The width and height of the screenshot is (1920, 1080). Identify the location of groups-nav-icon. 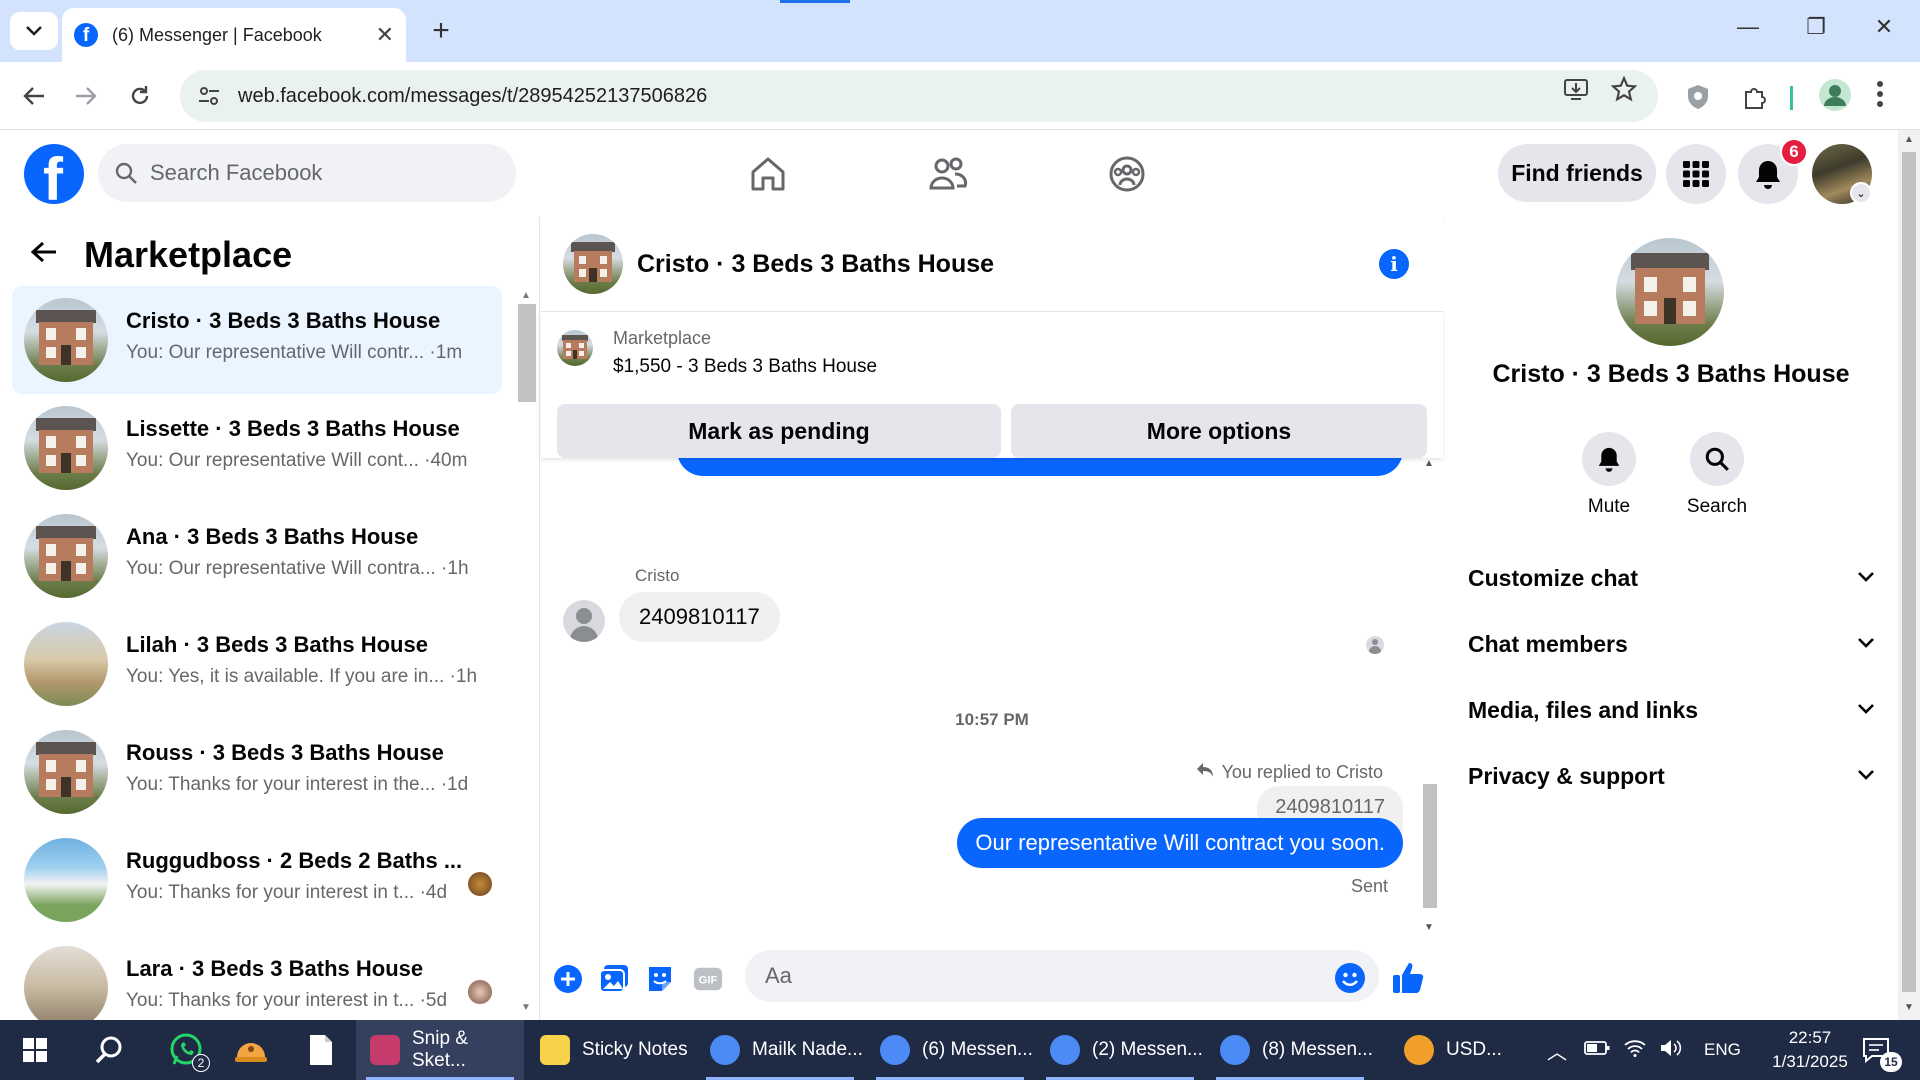
(1127, 174).